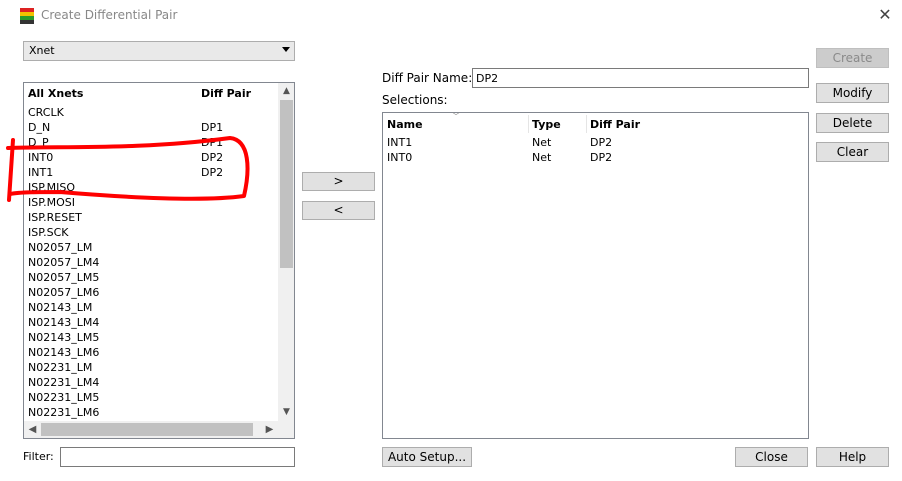  I want to click on xnet-name: ISP.MISO, so click(52, 187).